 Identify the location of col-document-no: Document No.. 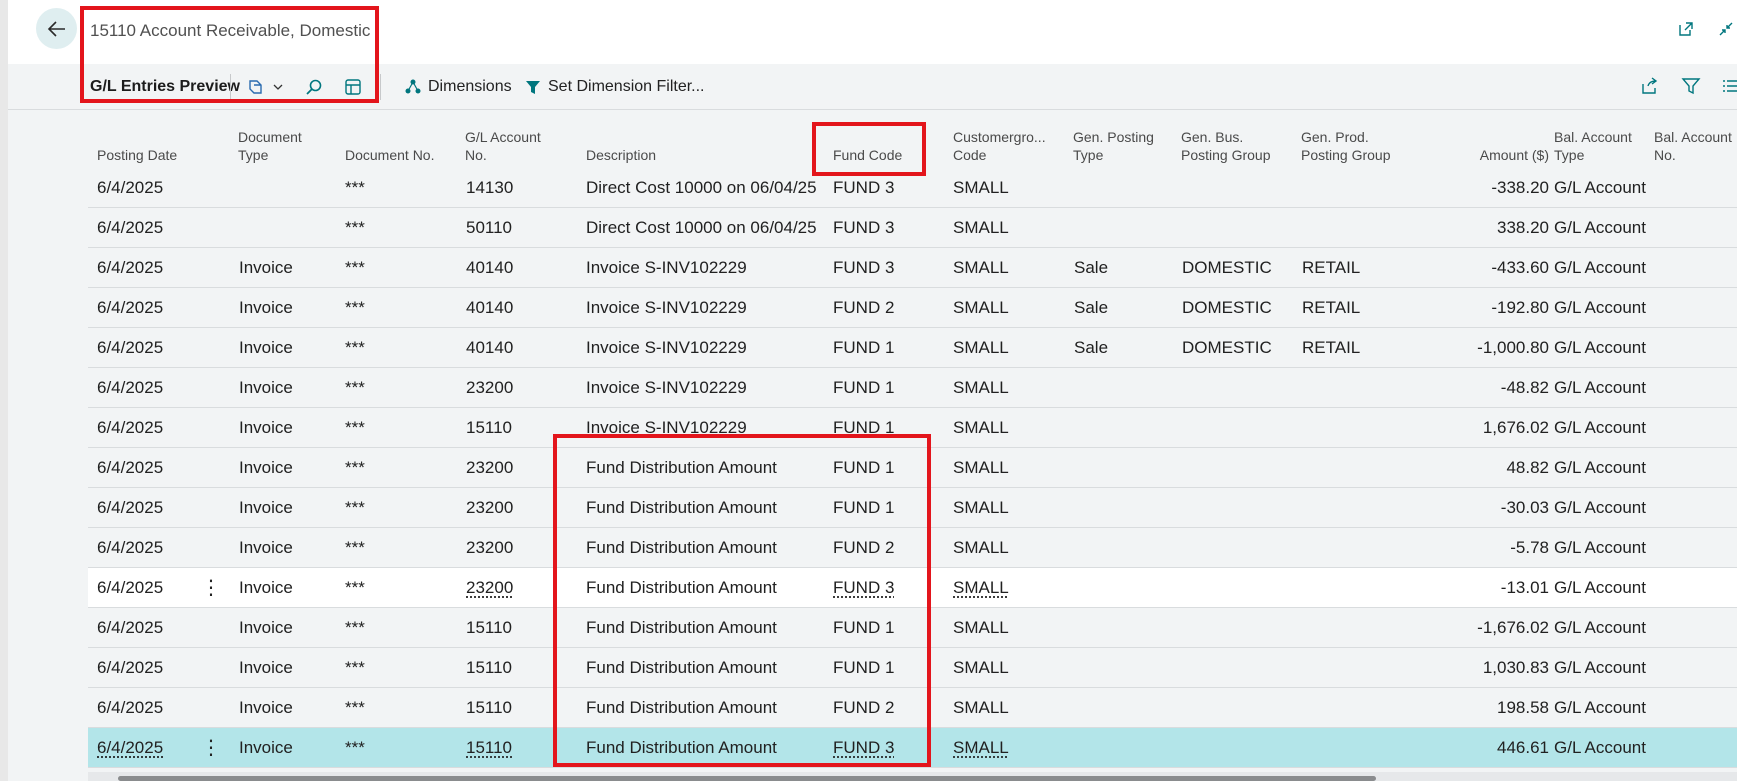
(389, 155).